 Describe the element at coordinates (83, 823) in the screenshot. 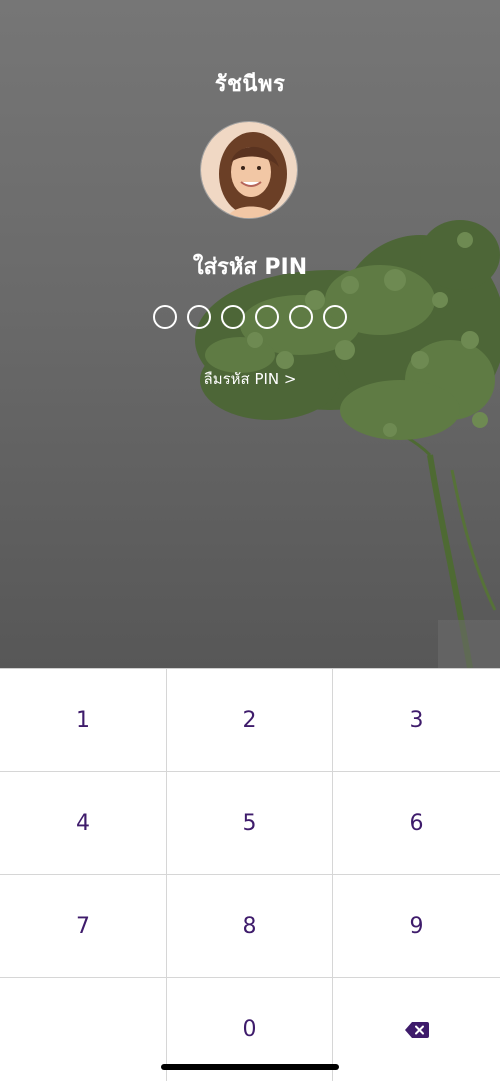

I see `key-4: 4` at that location.